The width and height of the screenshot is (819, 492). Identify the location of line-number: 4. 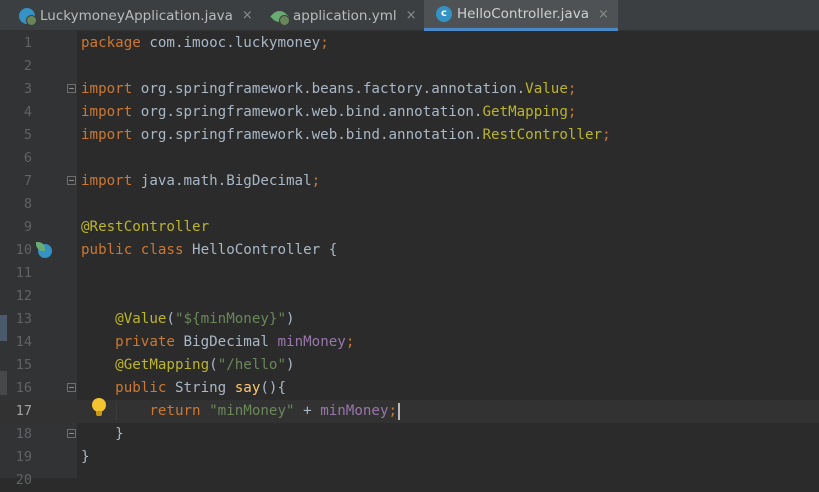
(27, 112).